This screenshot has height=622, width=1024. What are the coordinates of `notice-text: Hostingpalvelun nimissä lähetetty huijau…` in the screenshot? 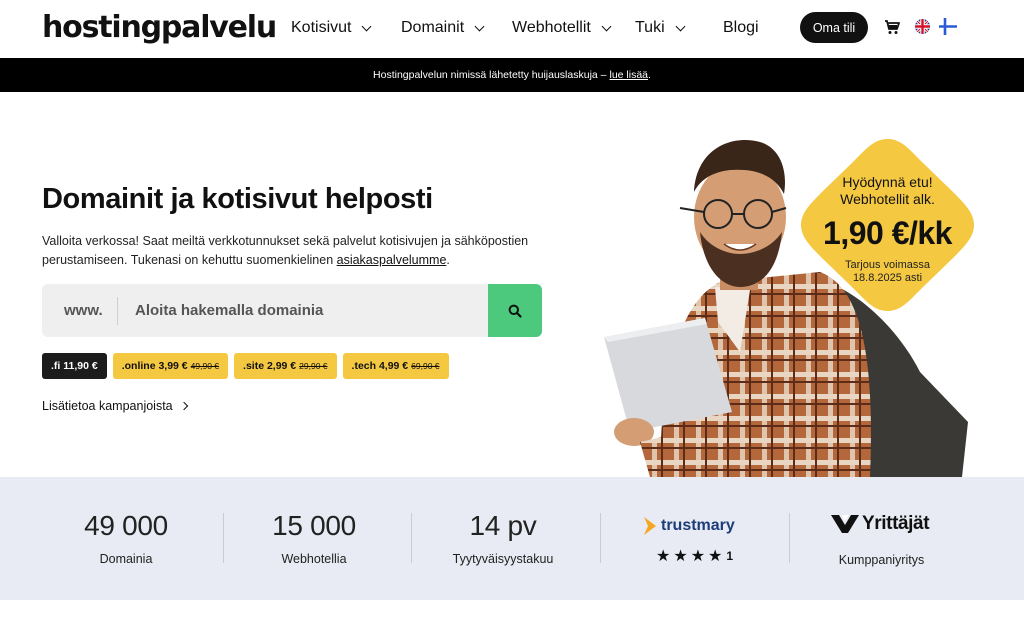 It's located at (490, 75).